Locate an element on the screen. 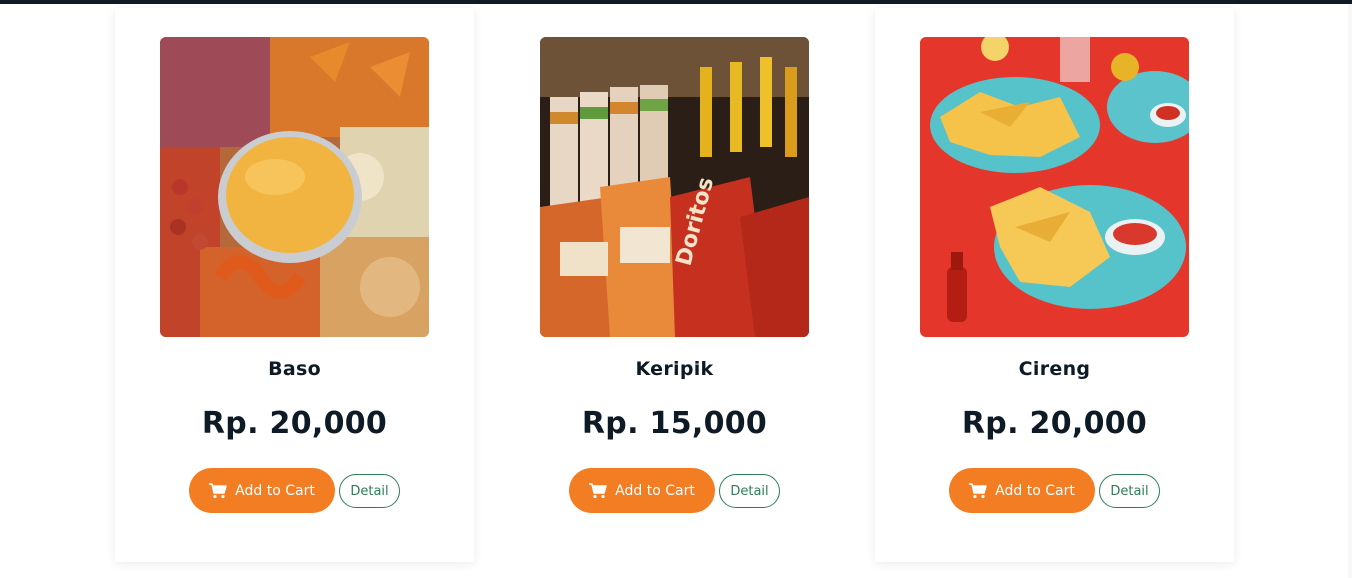 This screenshot has height=578, width=1352. product-image: Doritos is located at coordinates (674, 187).